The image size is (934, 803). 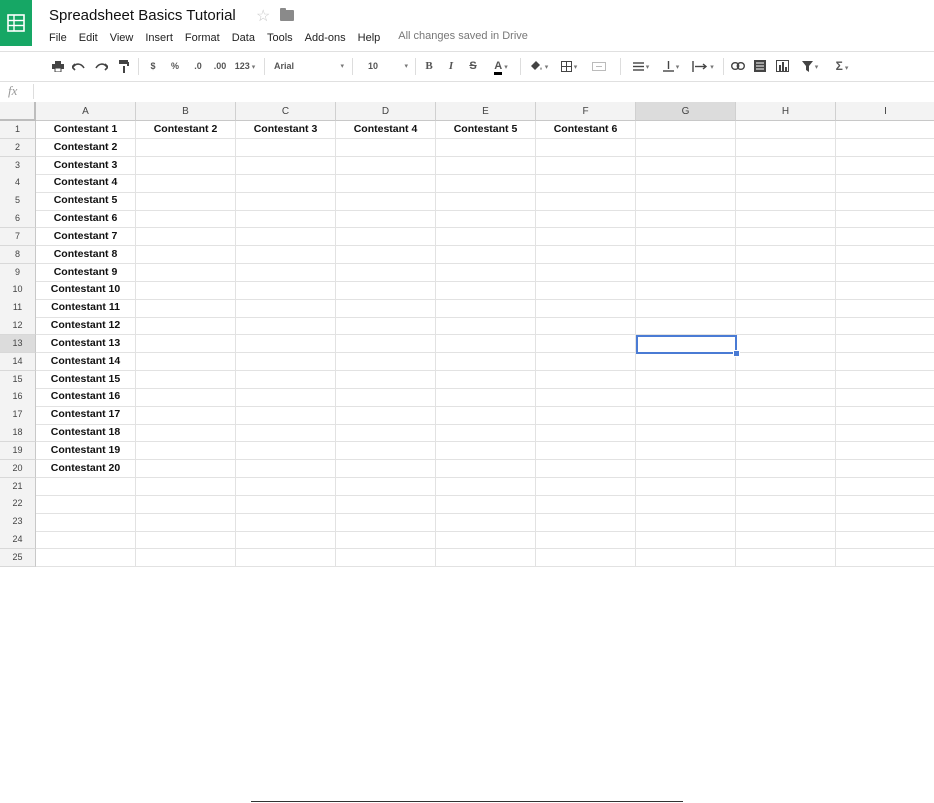 I want to click on cell-h5, so click(x=786, y=201).